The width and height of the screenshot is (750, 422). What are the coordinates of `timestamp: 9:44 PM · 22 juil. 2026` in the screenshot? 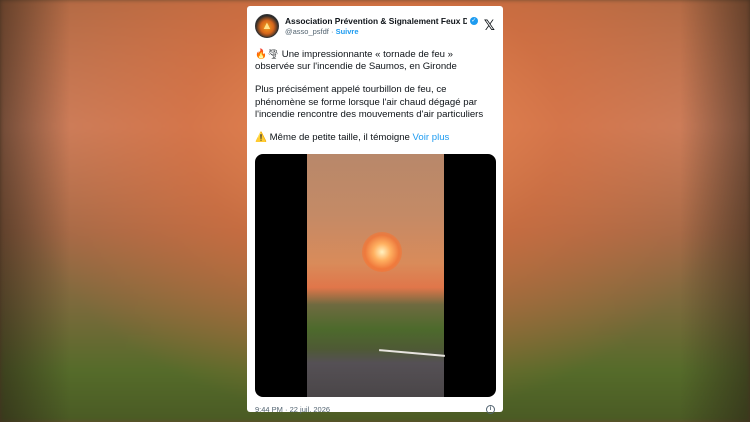 It's located at (292, 409).